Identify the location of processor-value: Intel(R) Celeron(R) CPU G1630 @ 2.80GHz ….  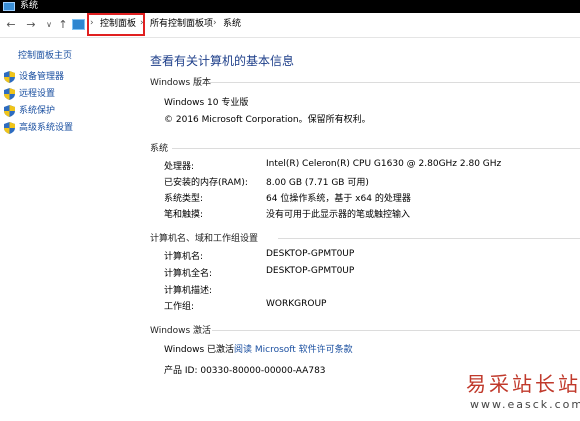
(384, 164).